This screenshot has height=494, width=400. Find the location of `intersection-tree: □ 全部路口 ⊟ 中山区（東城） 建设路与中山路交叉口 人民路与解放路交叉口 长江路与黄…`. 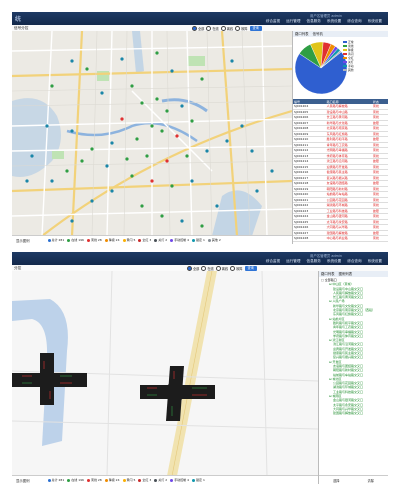

intersection-tree: □ 全部路口 ⊟ 中山区（東城） 建设路与中山路交叉口 人民路与解放路交叉口 长江路与黄… is located at coordinates (353, 347).